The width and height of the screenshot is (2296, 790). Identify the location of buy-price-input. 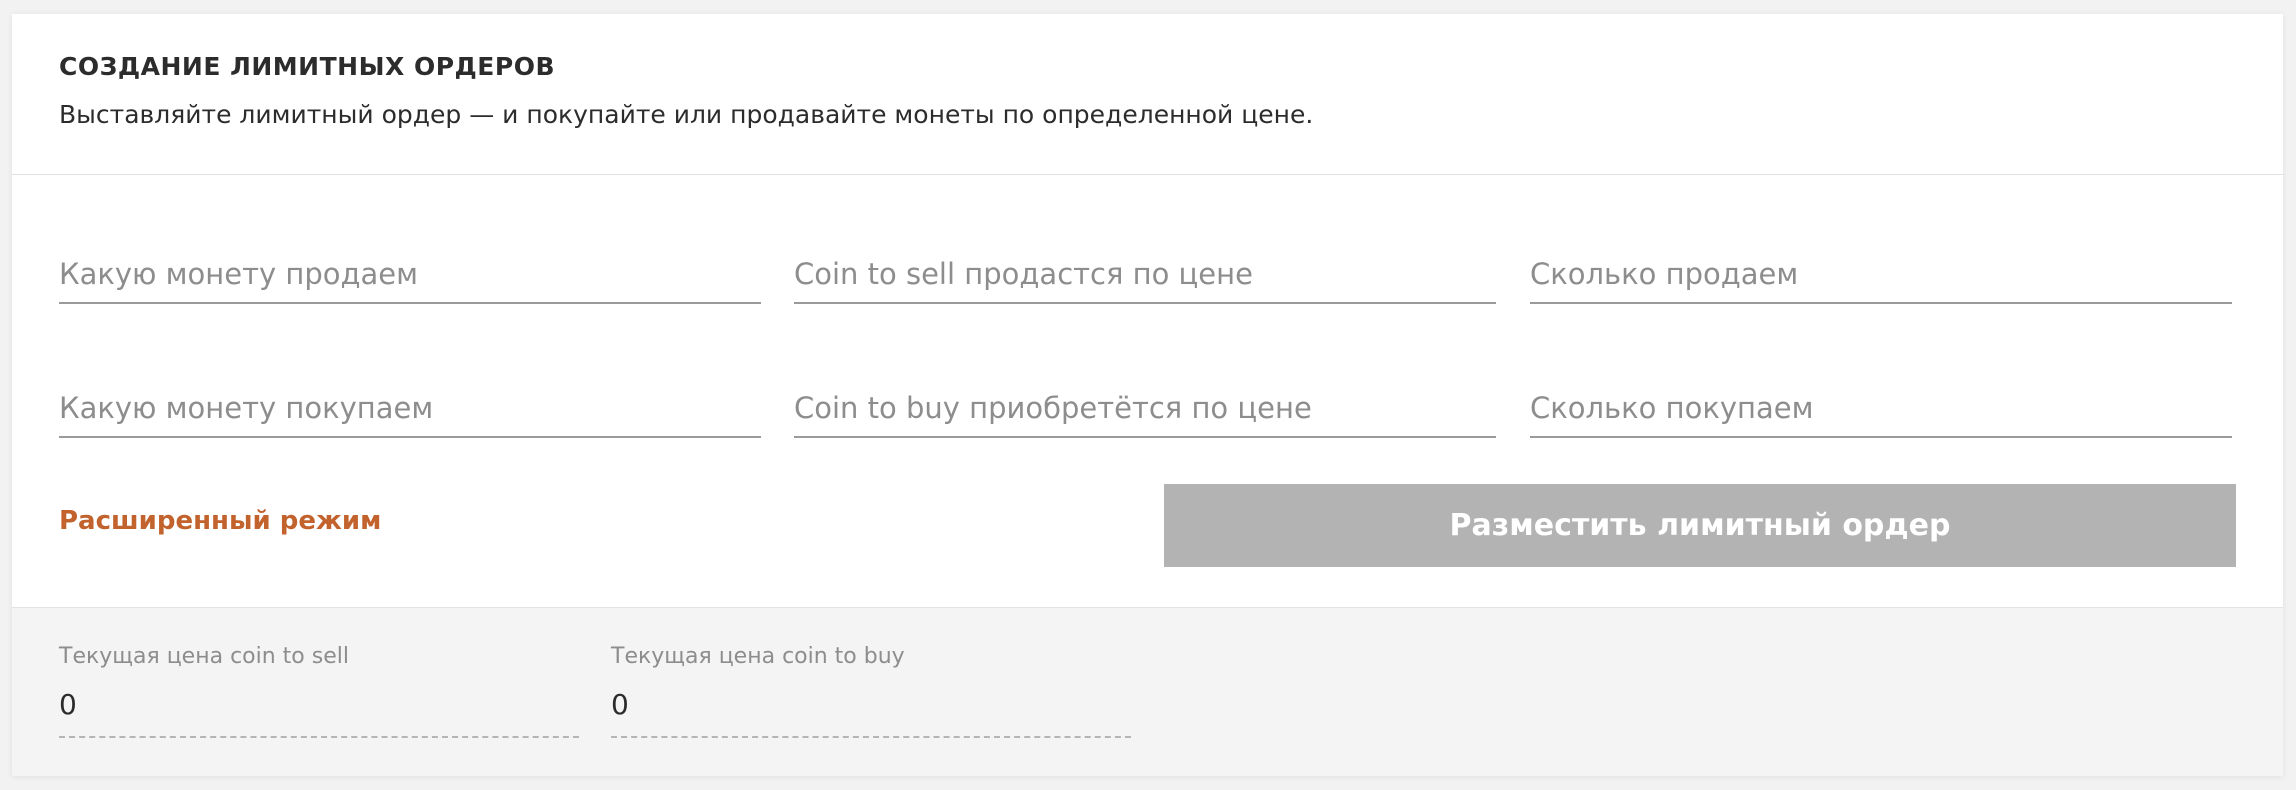
(1145, 408).